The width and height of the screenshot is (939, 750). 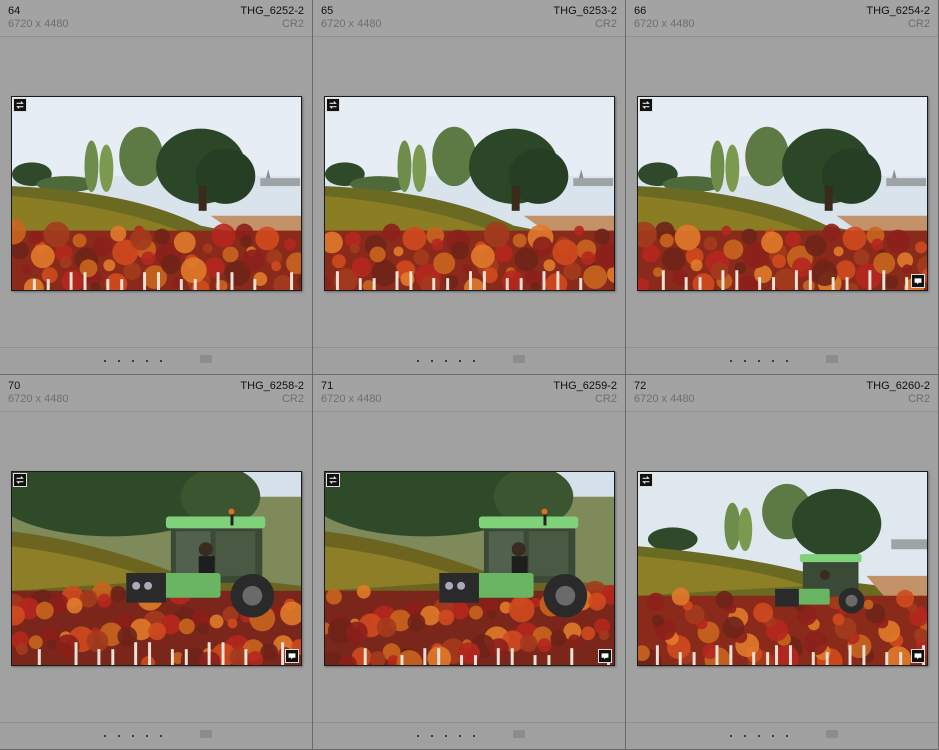 What do you see at coordinates (782, 18) in the screenshot?
I see `cell-header: 66 THG_6254-2 6720 x 4480 CR2` at bounding box center [782, 18].